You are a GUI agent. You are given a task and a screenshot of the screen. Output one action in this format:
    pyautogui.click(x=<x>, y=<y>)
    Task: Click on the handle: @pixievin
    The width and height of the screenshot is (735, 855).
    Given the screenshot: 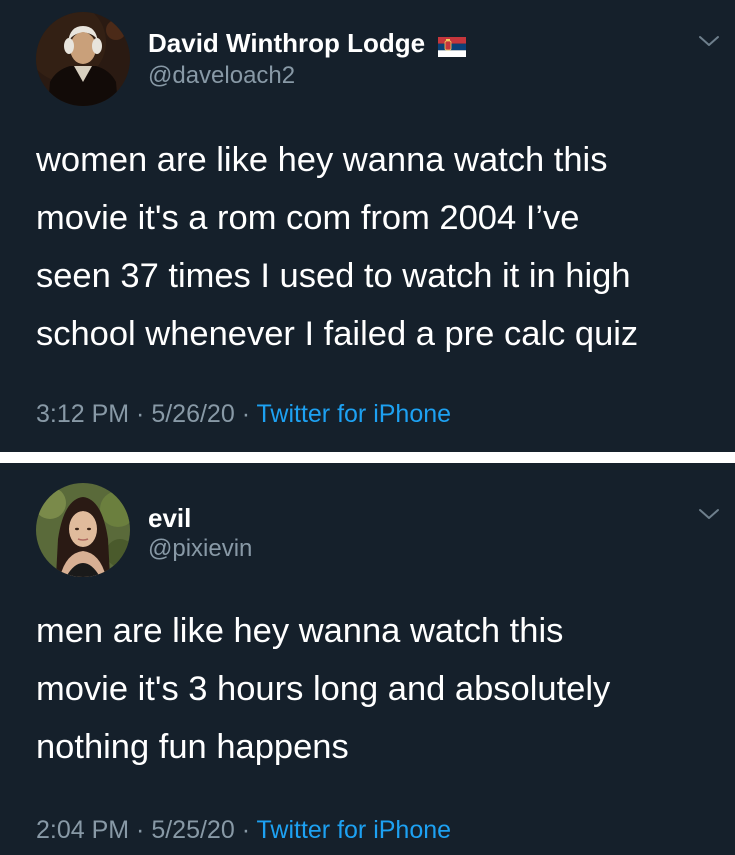 What is the action you would take?
    pyautogui.click(x=200, y=549)
    